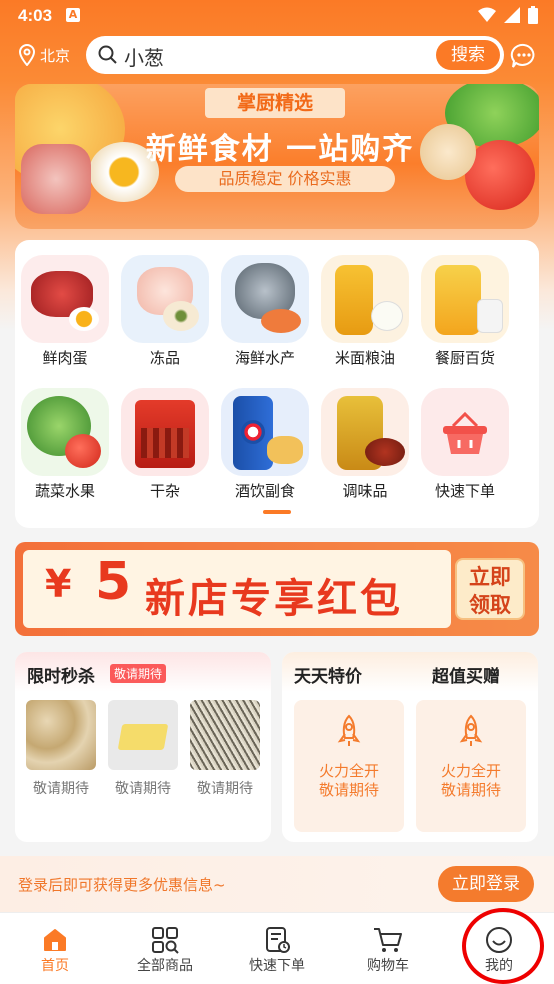 Image resolution: width=554 pixels, height=984 pixels. I want to click on coupon-amount: 5, so click(113, 582).